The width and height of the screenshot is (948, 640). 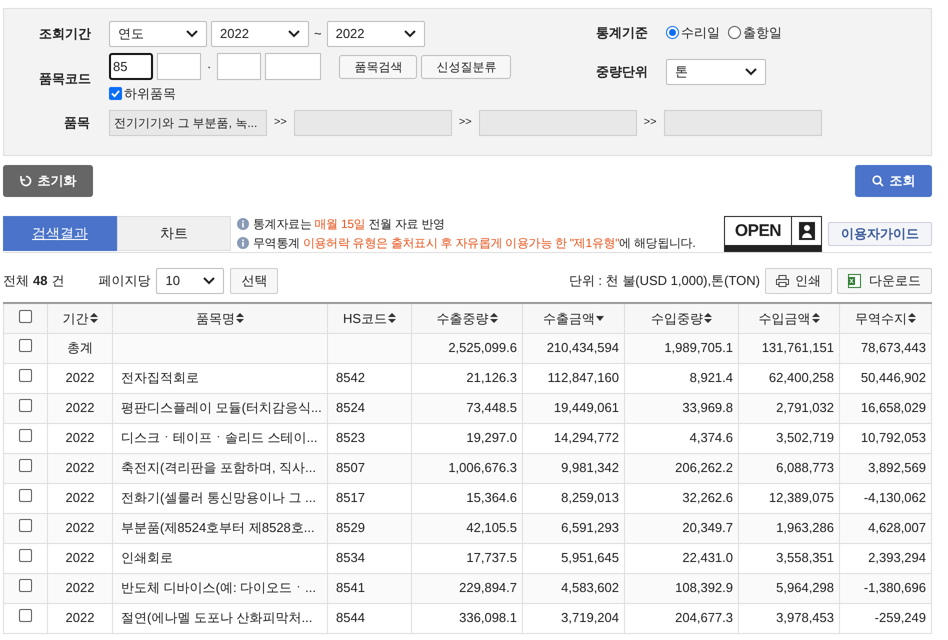 What do you see at coordinates (681, 378) in the screenshot?
I see `number-cell: 8,921.4` at bounding box center [681, 378].